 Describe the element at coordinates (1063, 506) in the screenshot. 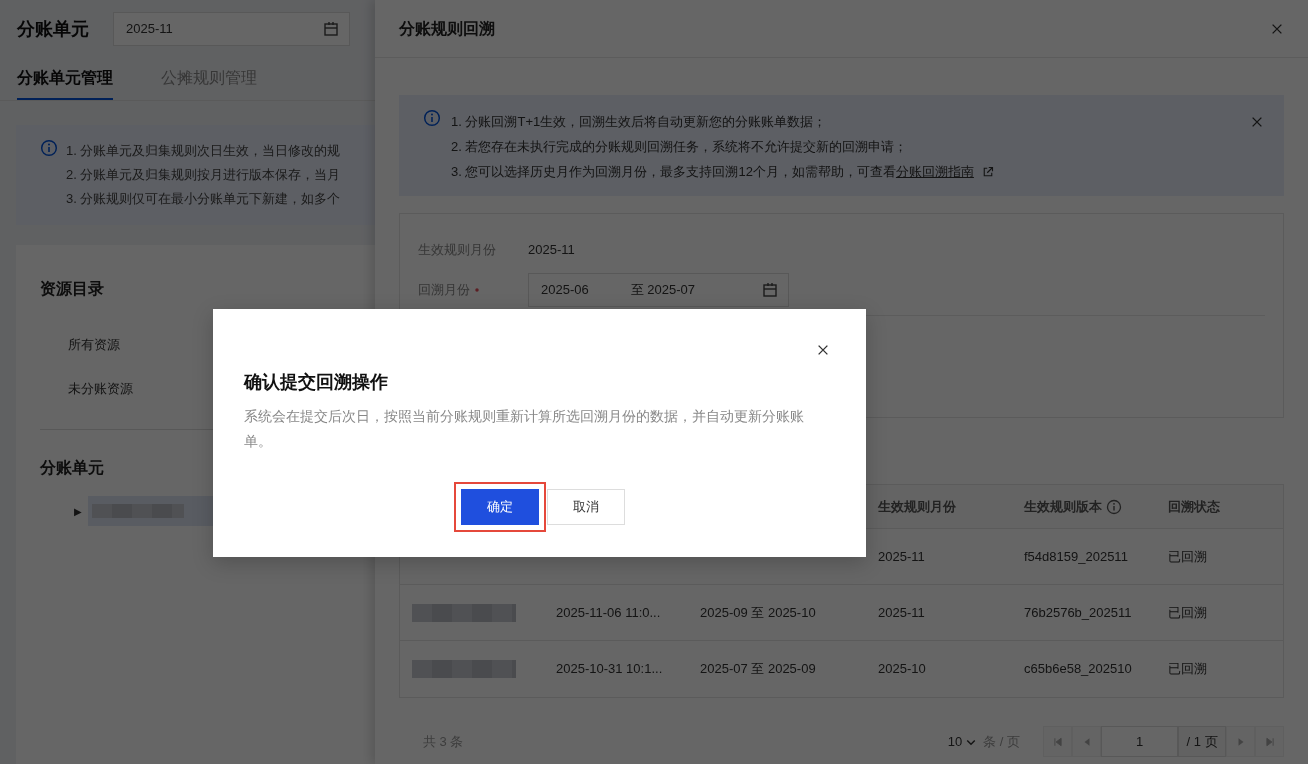

I see `column-header: 生效规则版本` at that location.